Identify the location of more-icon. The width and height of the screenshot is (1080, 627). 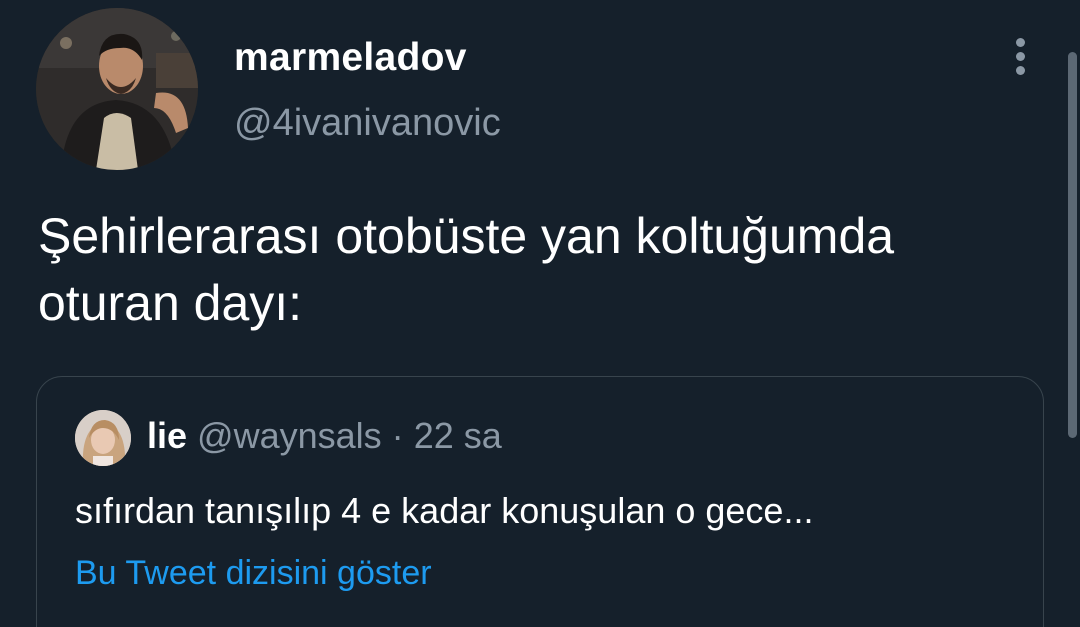
(1020, 58).